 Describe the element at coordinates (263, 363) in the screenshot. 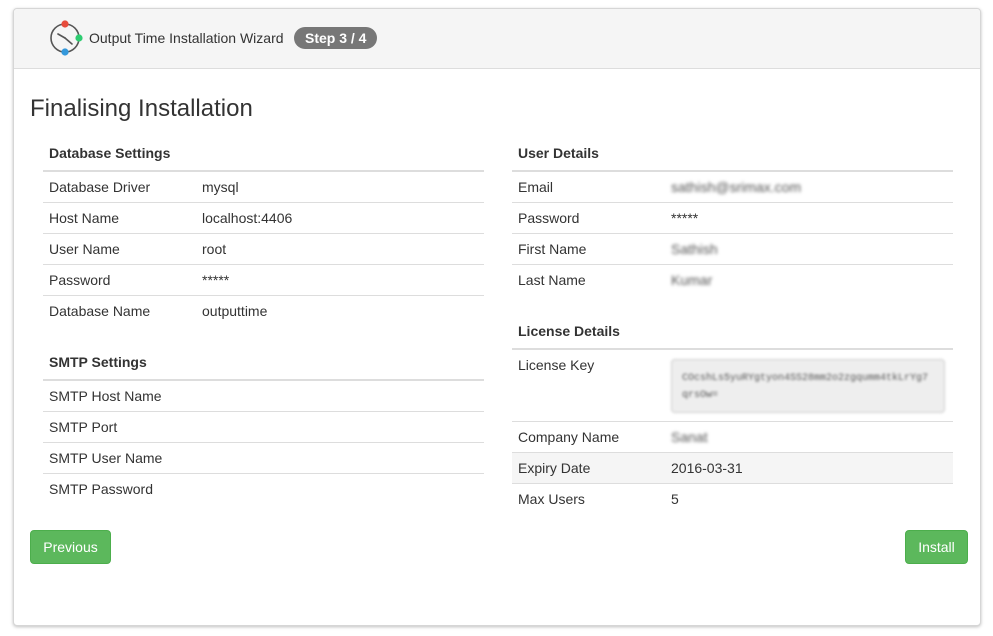

I see `smtp-settings-heading: SMTP Settings` at that location.